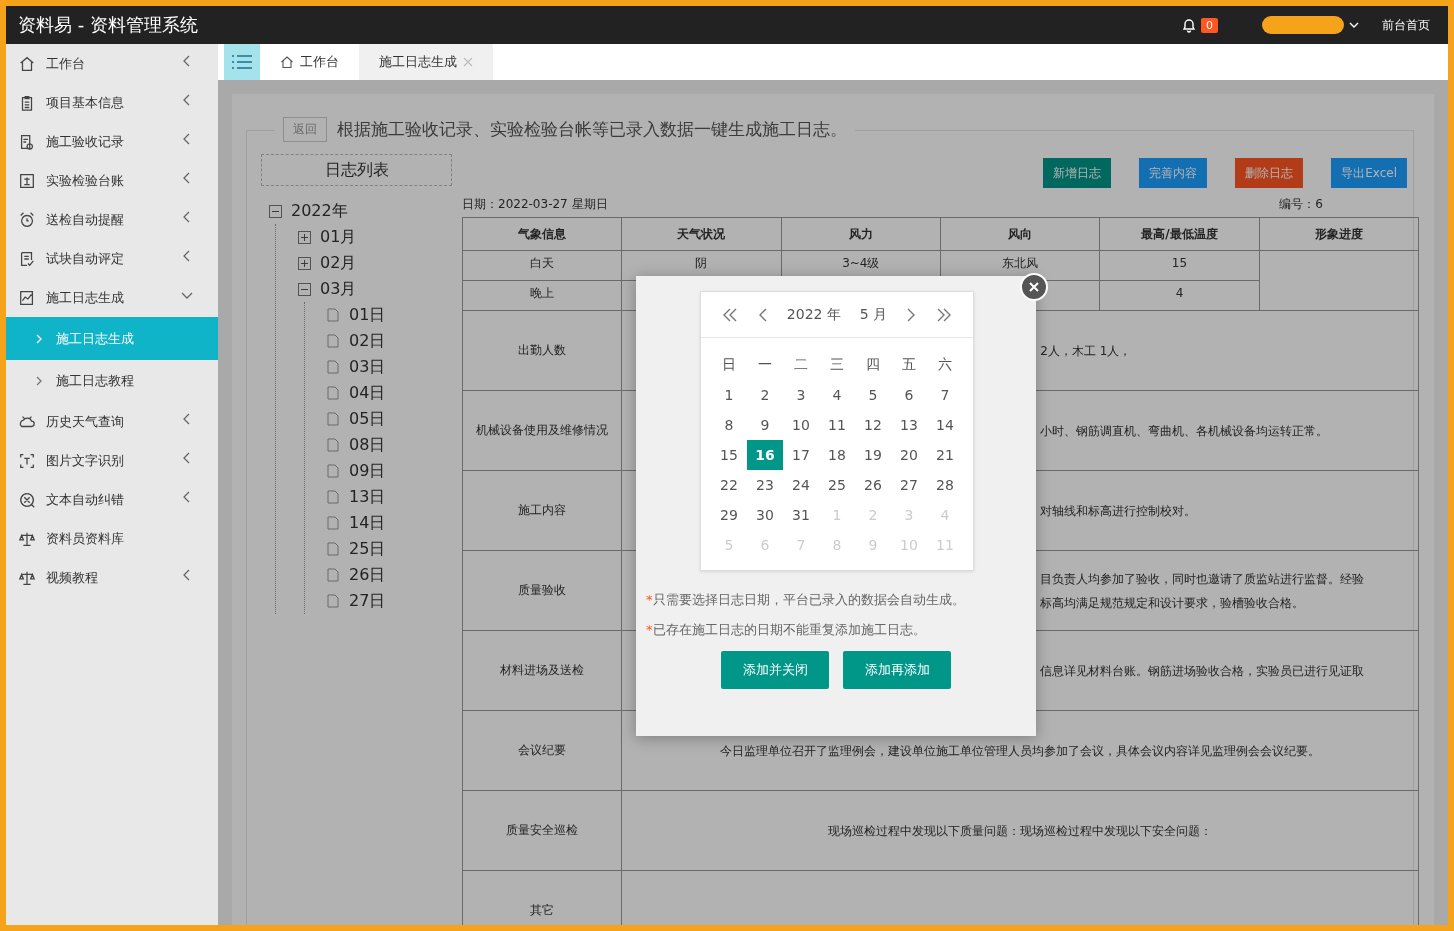 The image size is (1454, 931). Describe the element at coordinates (389, 341) in the screenshot. I see `tree-node: 02日` at that location.